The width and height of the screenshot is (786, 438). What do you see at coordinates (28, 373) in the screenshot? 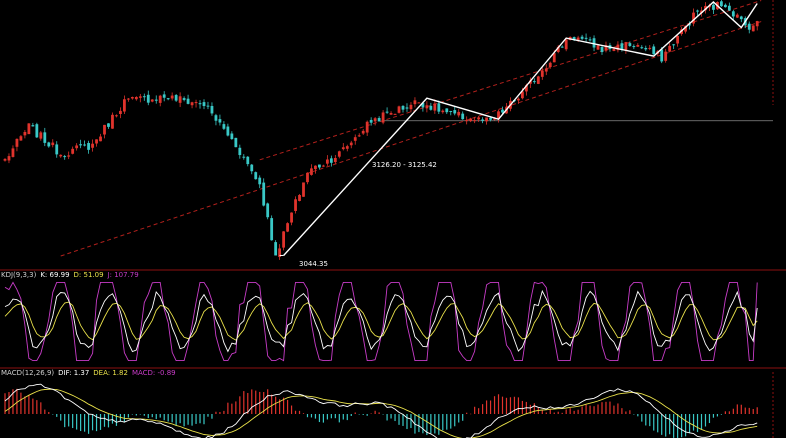
I see `macd-name: MACD(12,26,9)` at bounding box center [28, 373].